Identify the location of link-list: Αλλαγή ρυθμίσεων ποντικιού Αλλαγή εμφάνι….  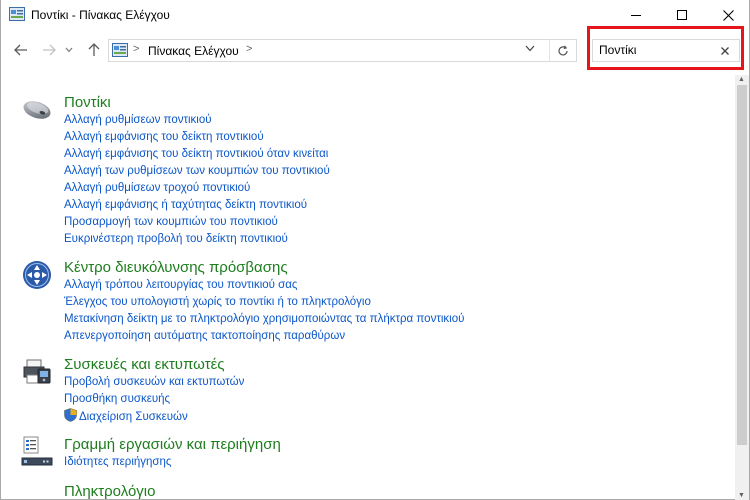
(197, 180).